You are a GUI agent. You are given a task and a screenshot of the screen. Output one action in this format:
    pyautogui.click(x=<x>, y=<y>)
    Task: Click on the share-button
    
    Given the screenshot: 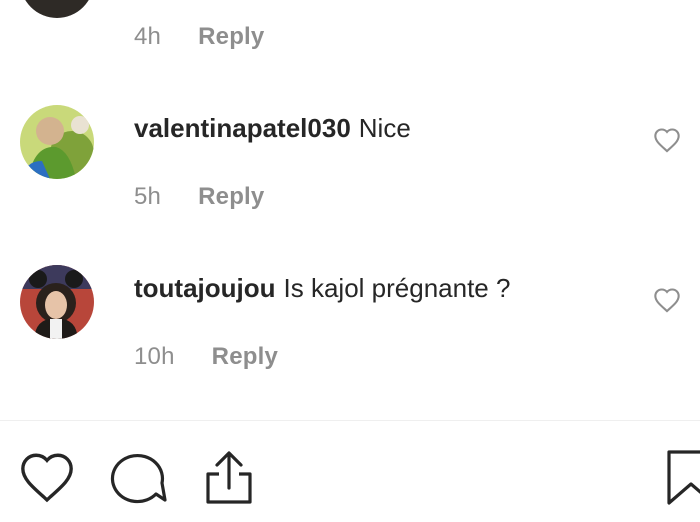 What is the action you would take?
    pyautogui.click(x=230, y=478)
    